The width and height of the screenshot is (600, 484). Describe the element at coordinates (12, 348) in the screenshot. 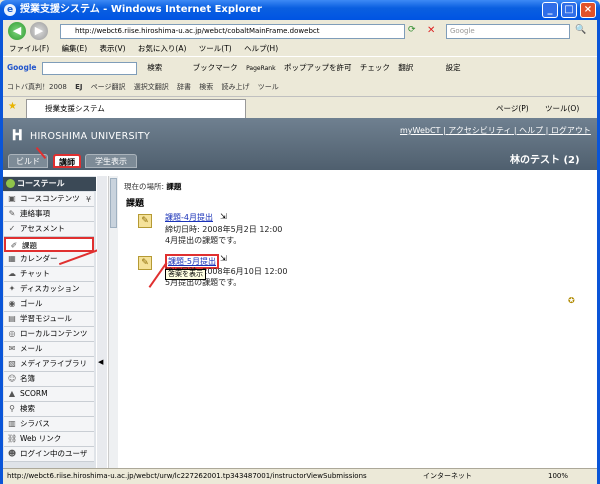

I see `mail-icon: ✉` at that location.